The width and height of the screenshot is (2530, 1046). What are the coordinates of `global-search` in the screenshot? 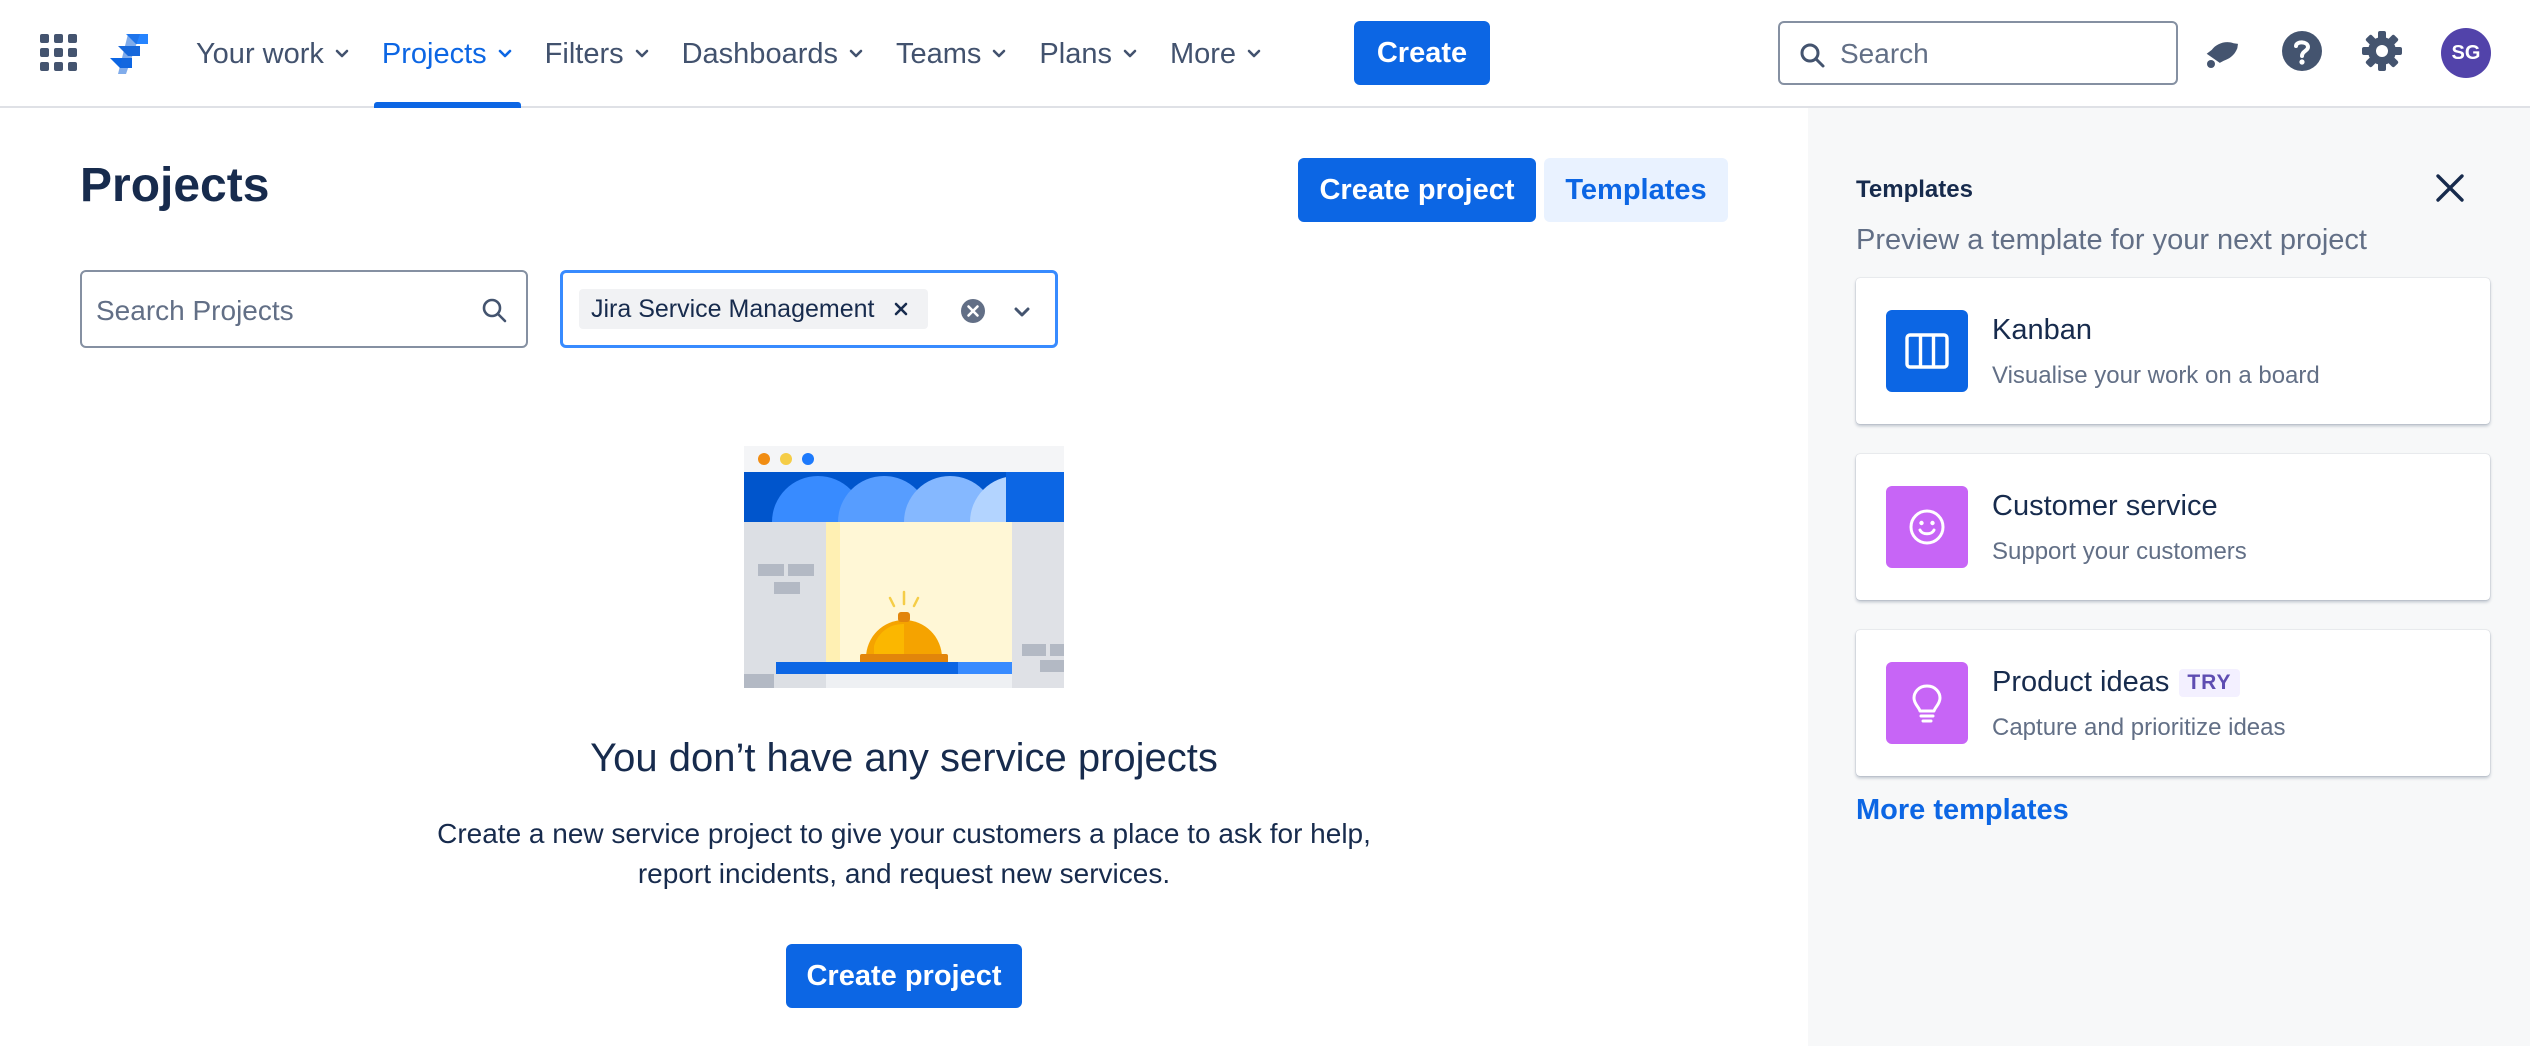 It's located at (1978, 53).